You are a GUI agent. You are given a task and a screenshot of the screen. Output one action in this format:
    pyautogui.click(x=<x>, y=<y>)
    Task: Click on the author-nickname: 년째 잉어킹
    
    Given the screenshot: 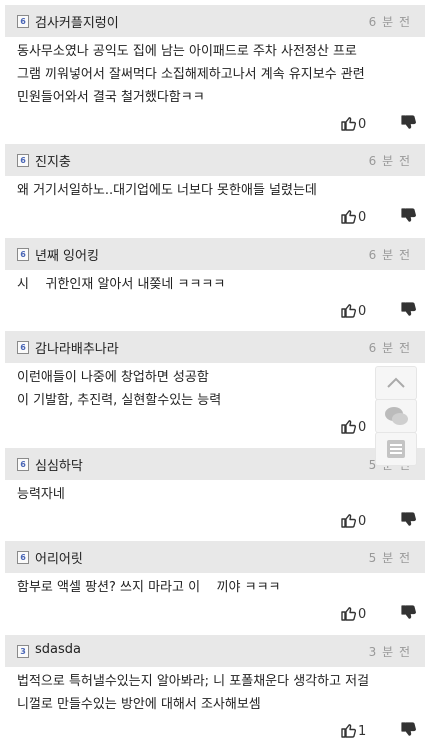 What is the action you would take?
    pyautogui.click(x=67, y=254)
    